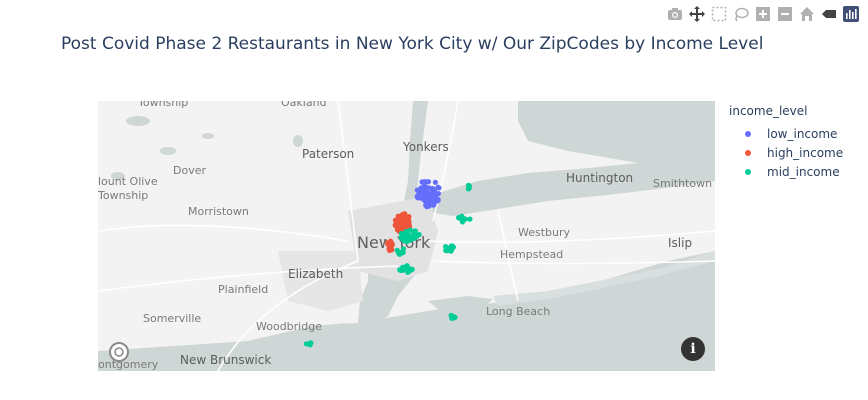 Image resolution: width=868 pixels, height=400 pixels. I want to click on zoom-out-icon, so click(785, 14).